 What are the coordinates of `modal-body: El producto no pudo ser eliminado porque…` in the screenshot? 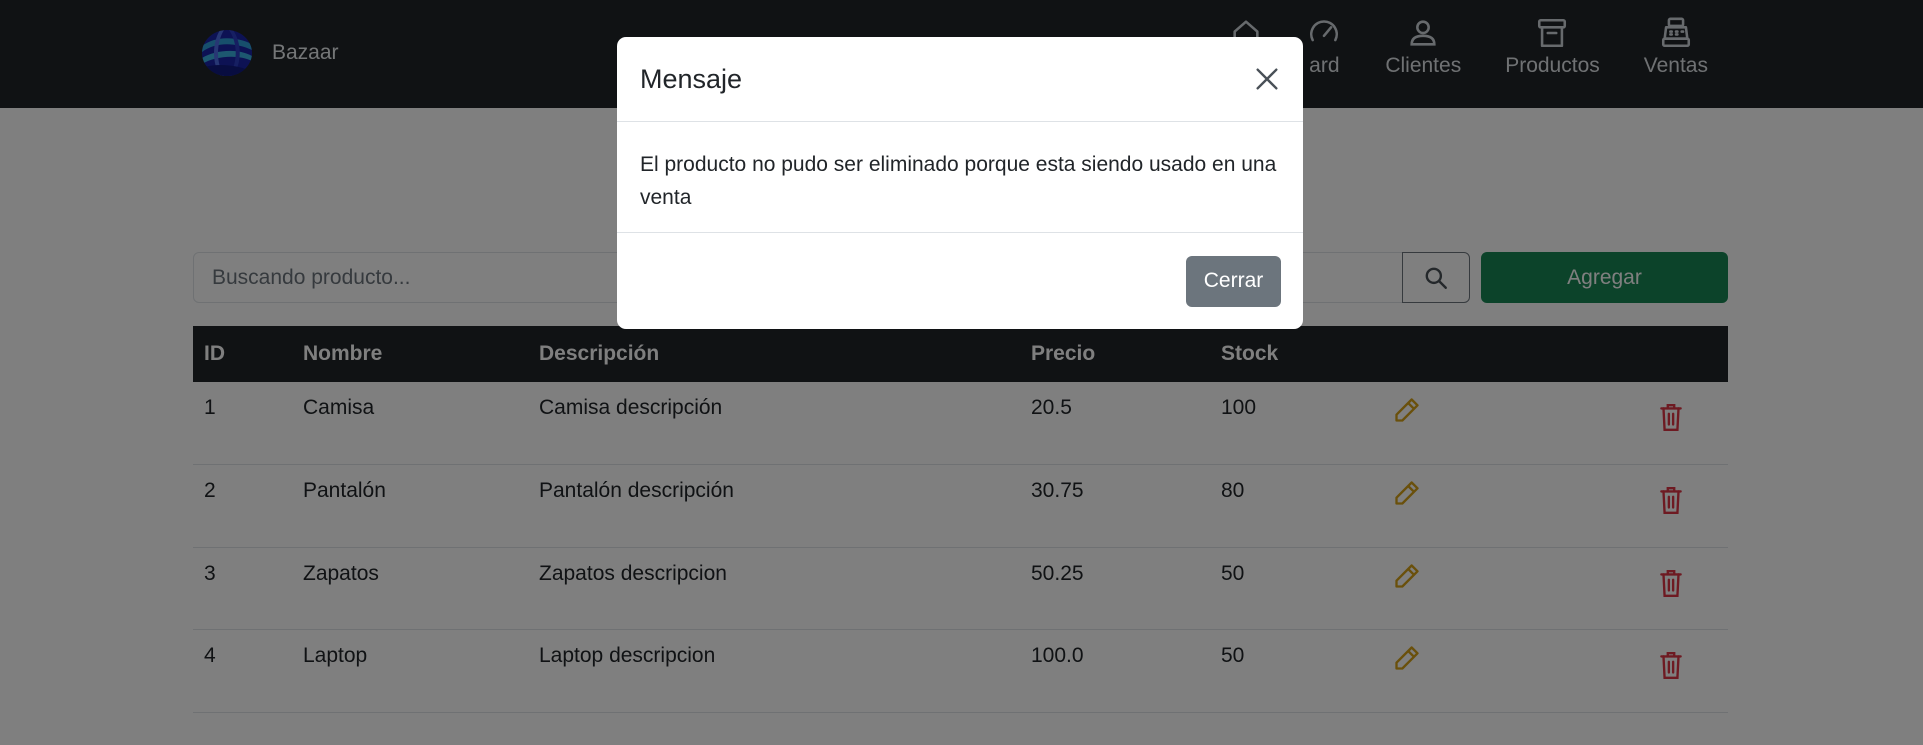 It's located at (960, 177).